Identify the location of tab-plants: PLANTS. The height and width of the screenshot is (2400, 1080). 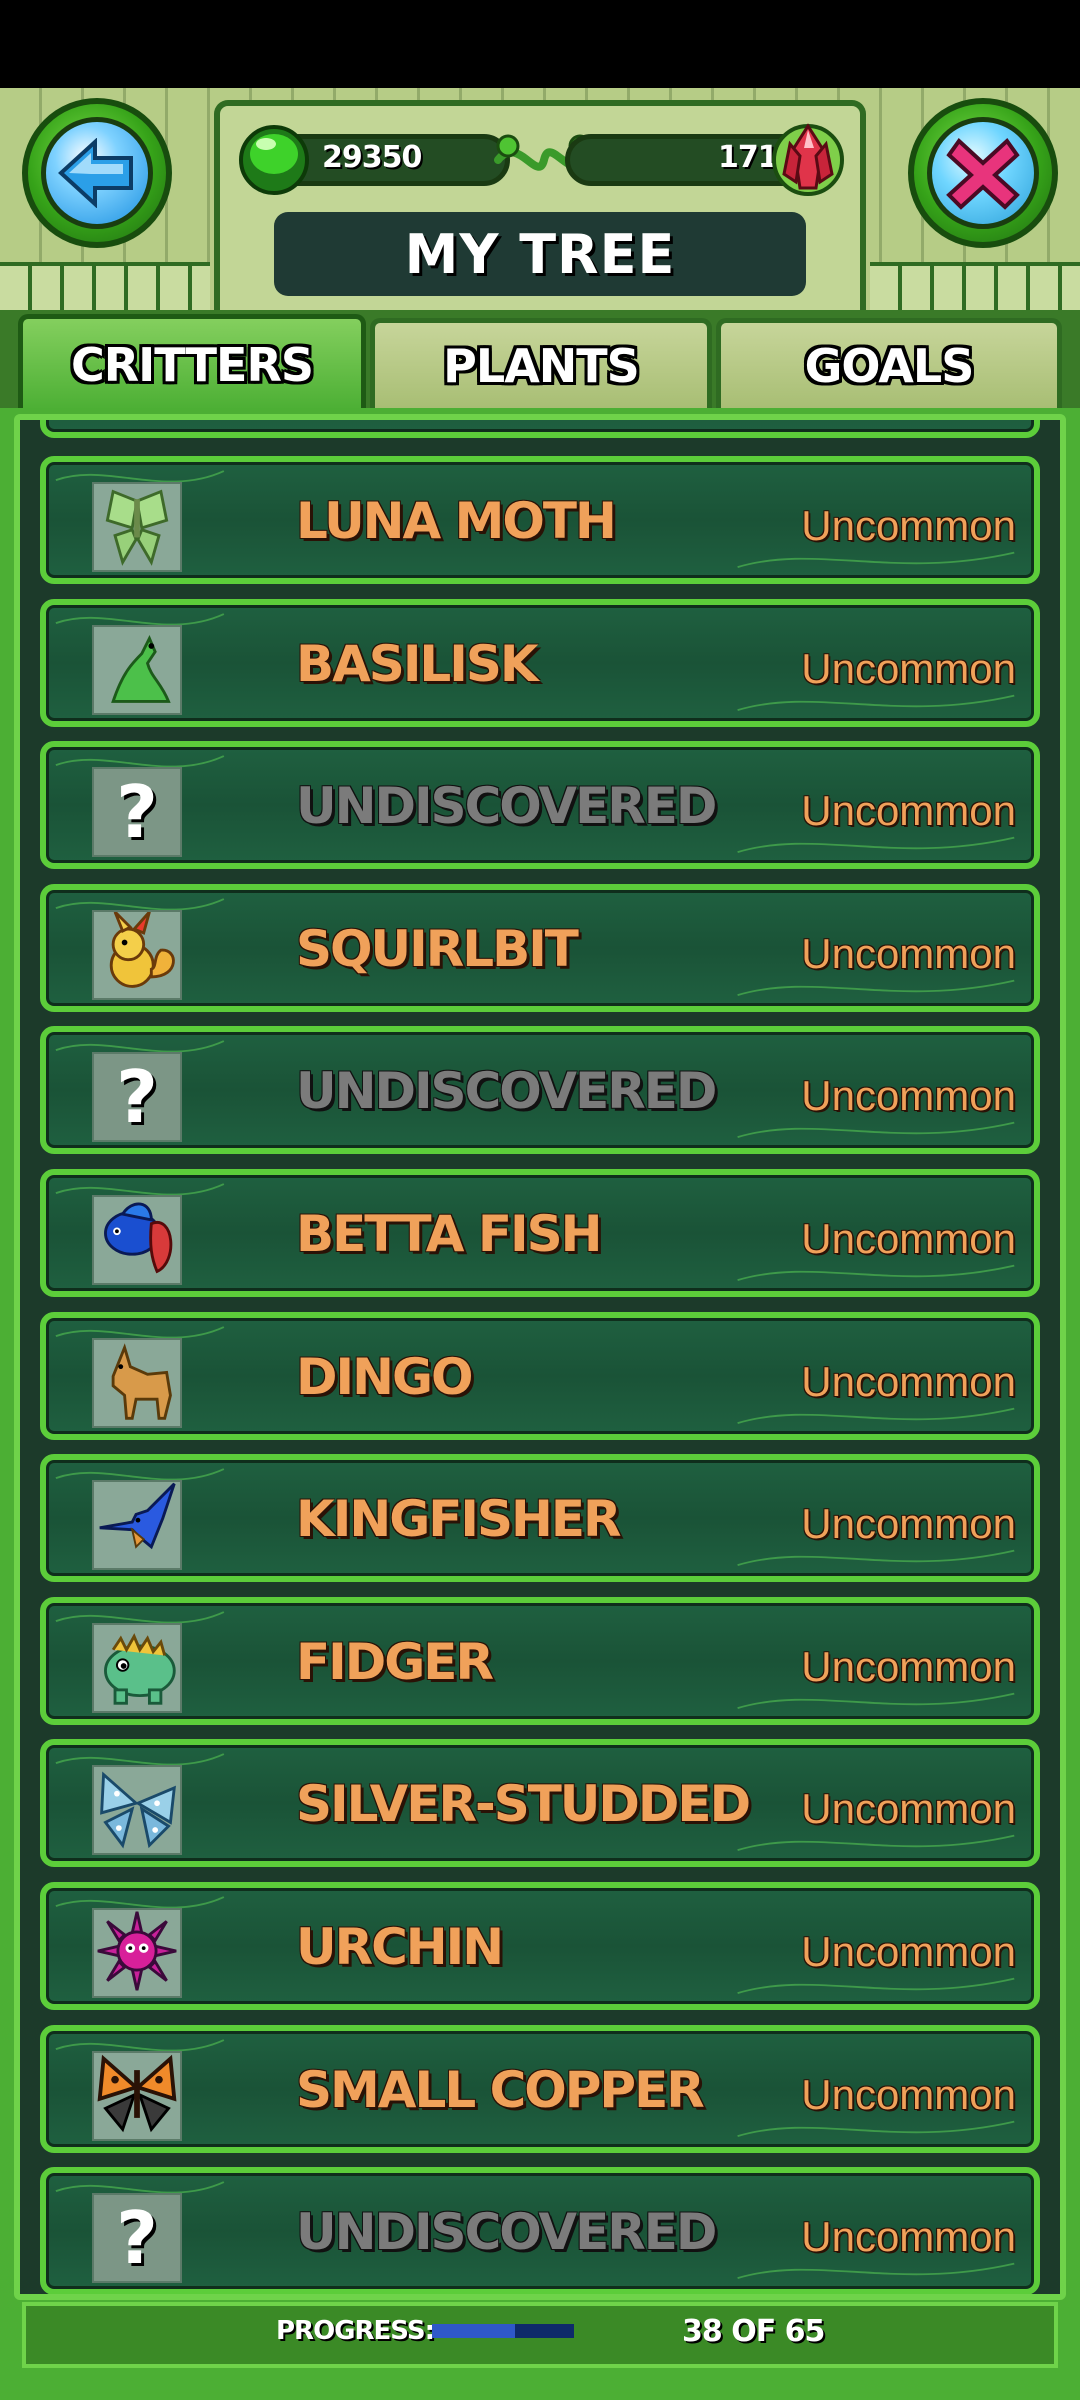
(541, 363).